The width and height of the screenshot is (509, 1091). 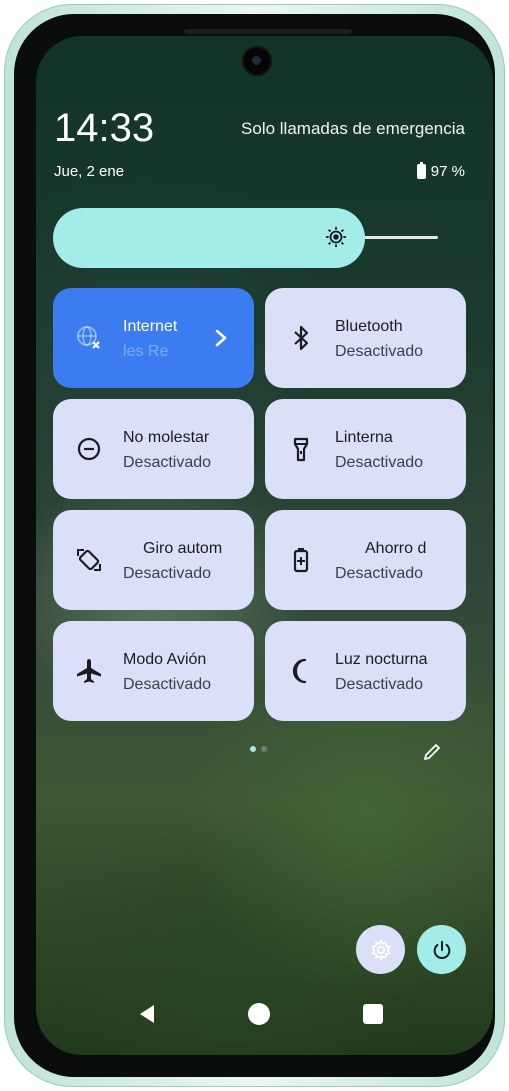 I want to click on tile-auto-rotate: Giro autom Desactivado, so click(x=153, y=560).